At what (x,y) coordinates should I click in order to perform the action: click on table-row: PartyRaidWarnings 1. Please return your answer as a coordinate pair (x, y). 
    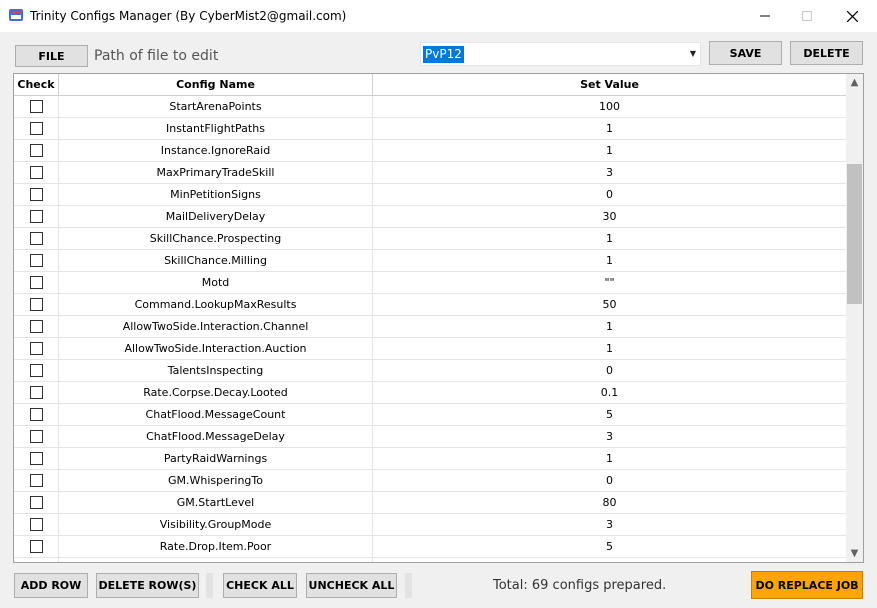
    Looking at the image, I should click on (430, 459).